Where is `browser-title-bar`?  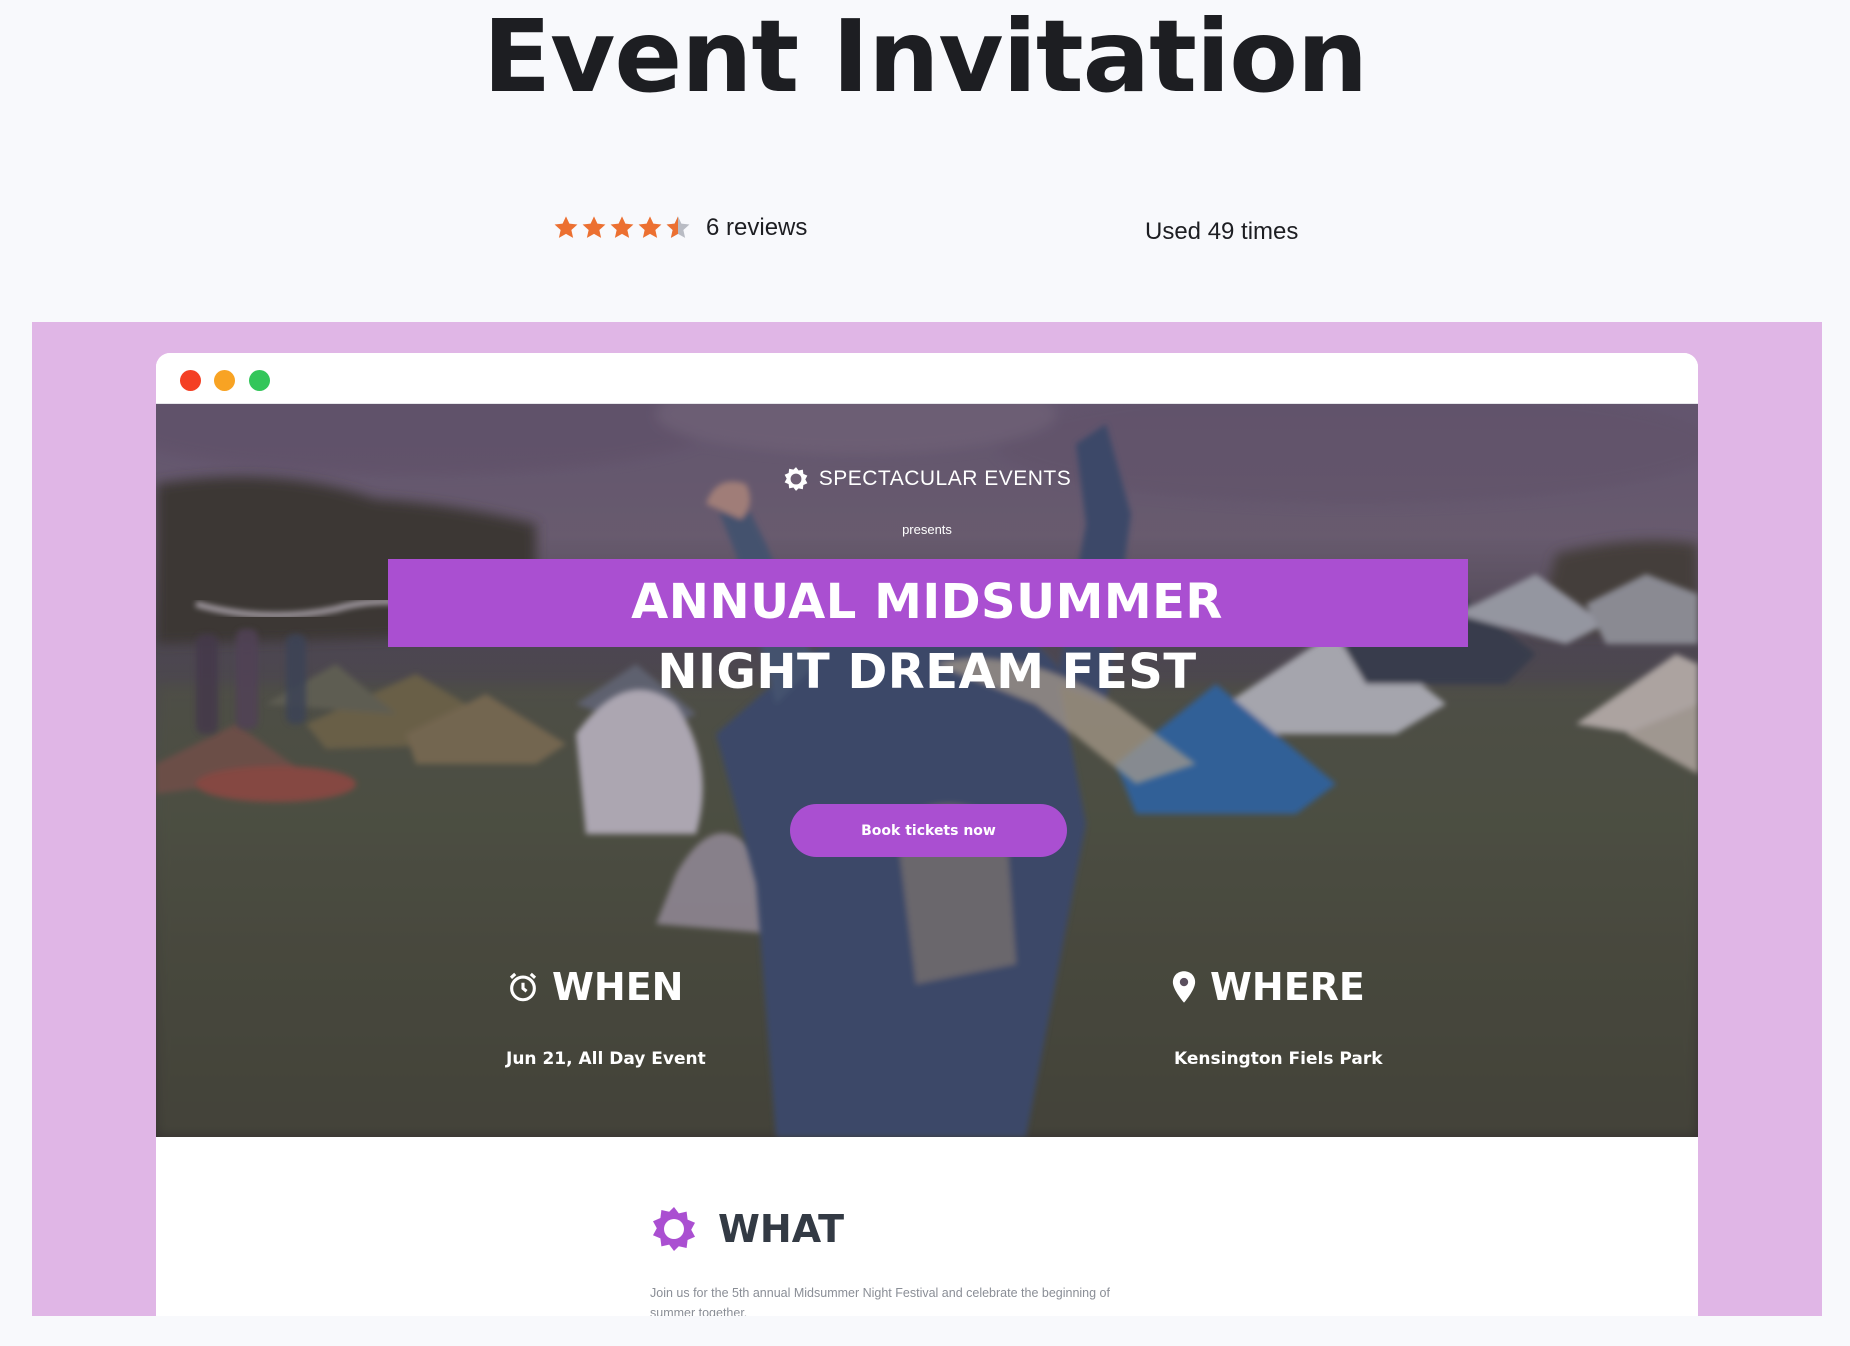 browser-title-bar is located at coordinates (927, 378).